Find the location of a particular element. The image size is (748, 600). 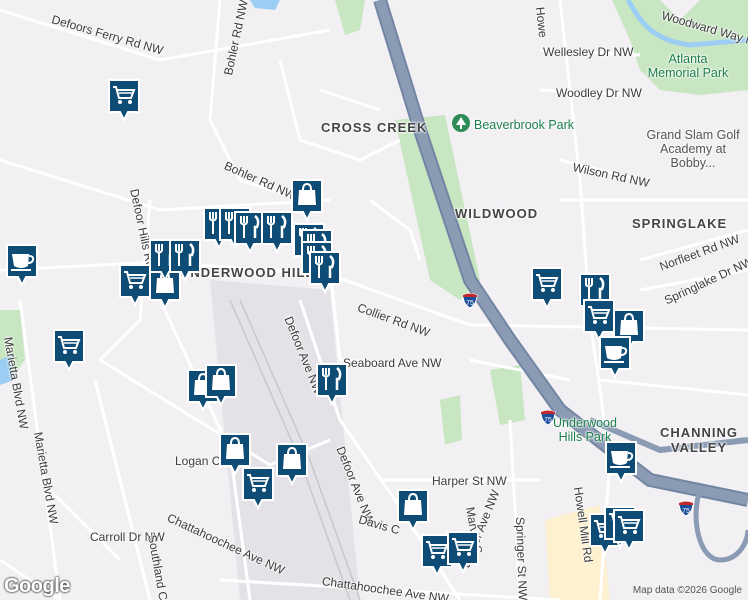

neighborhood-wildwood: WILDWOOD is located at coordinates (497, 213).